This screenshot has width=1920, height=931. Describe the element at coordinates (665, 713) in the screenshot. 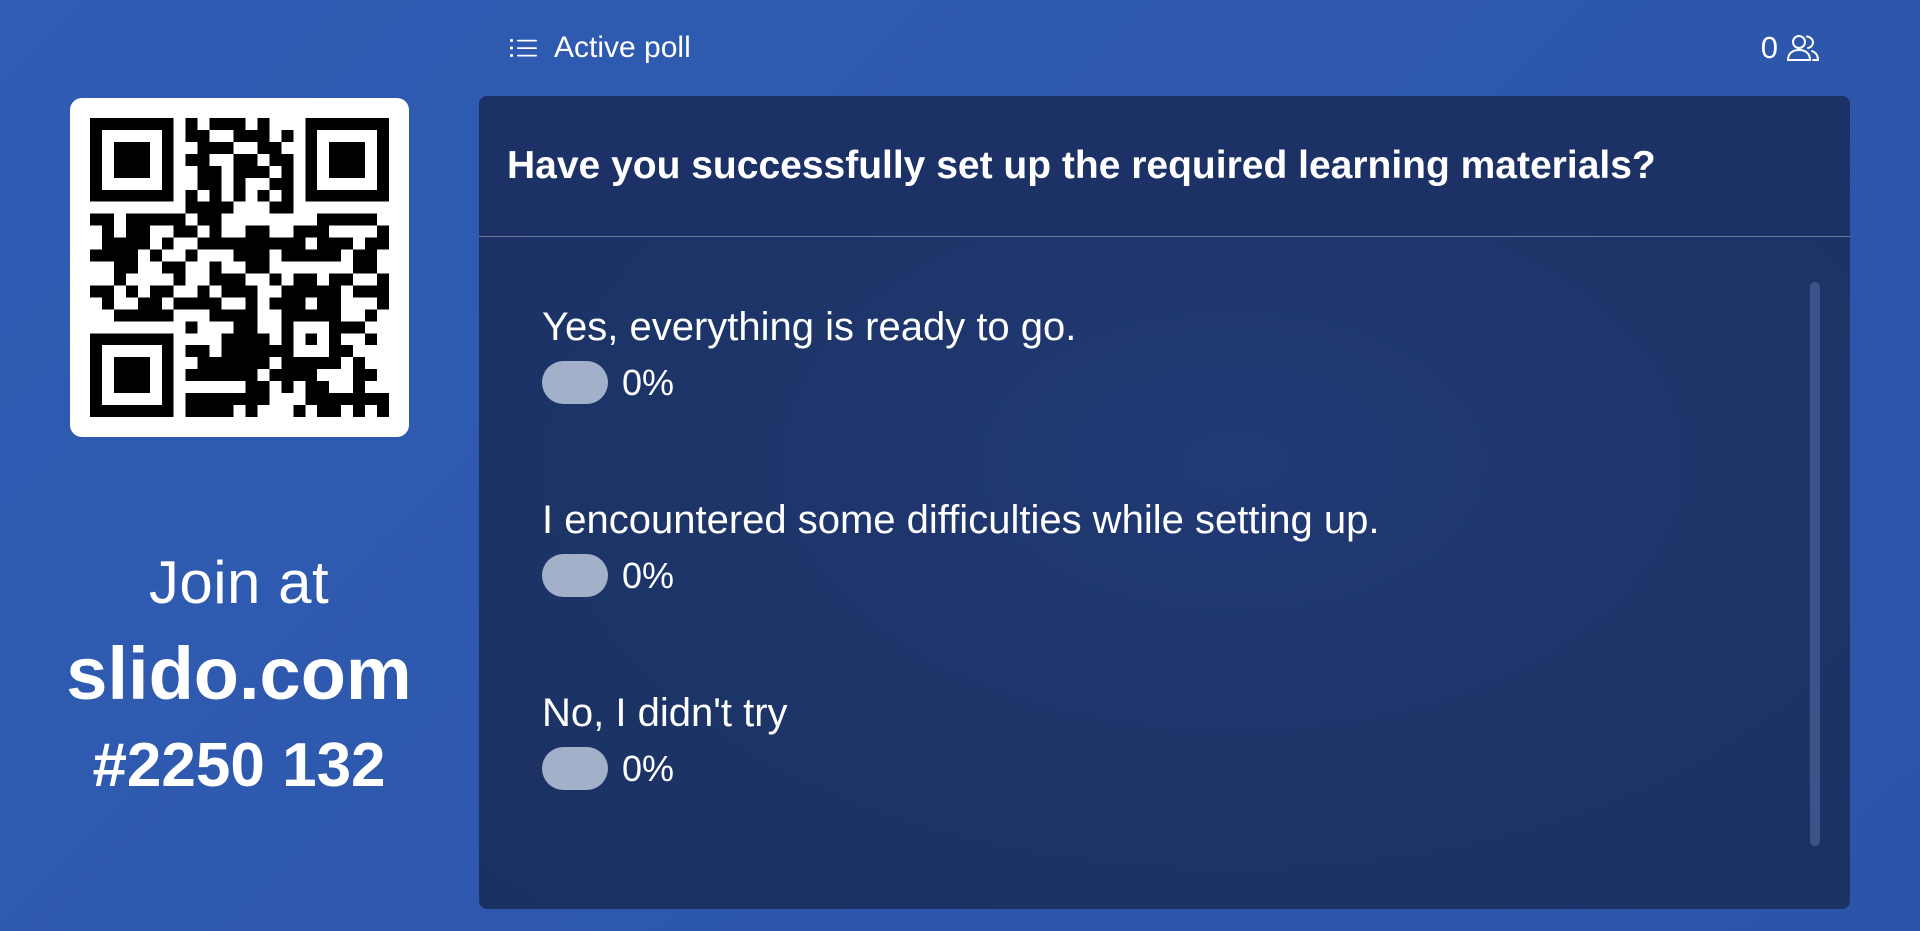

I see `option-label: No, I didn't try` at that location.